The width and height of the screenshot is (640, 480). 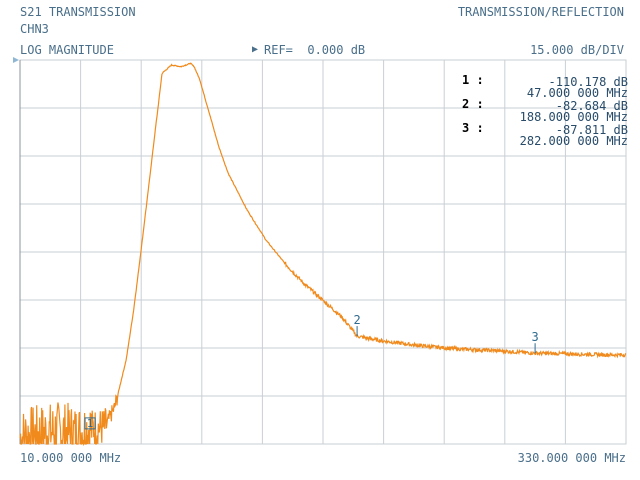 I want to click on marker-3-frequency: 282.000 000 MHz, so click(x=573, y=141).